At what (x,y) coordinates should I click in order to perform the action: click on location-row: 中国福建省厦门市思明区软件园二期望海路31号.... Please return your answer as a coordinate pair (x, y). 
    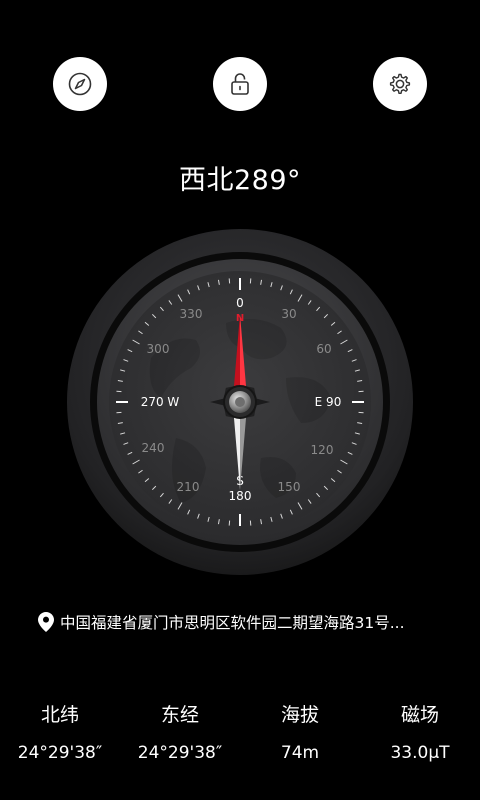
    Looking at the image, I should click on (249, 622).